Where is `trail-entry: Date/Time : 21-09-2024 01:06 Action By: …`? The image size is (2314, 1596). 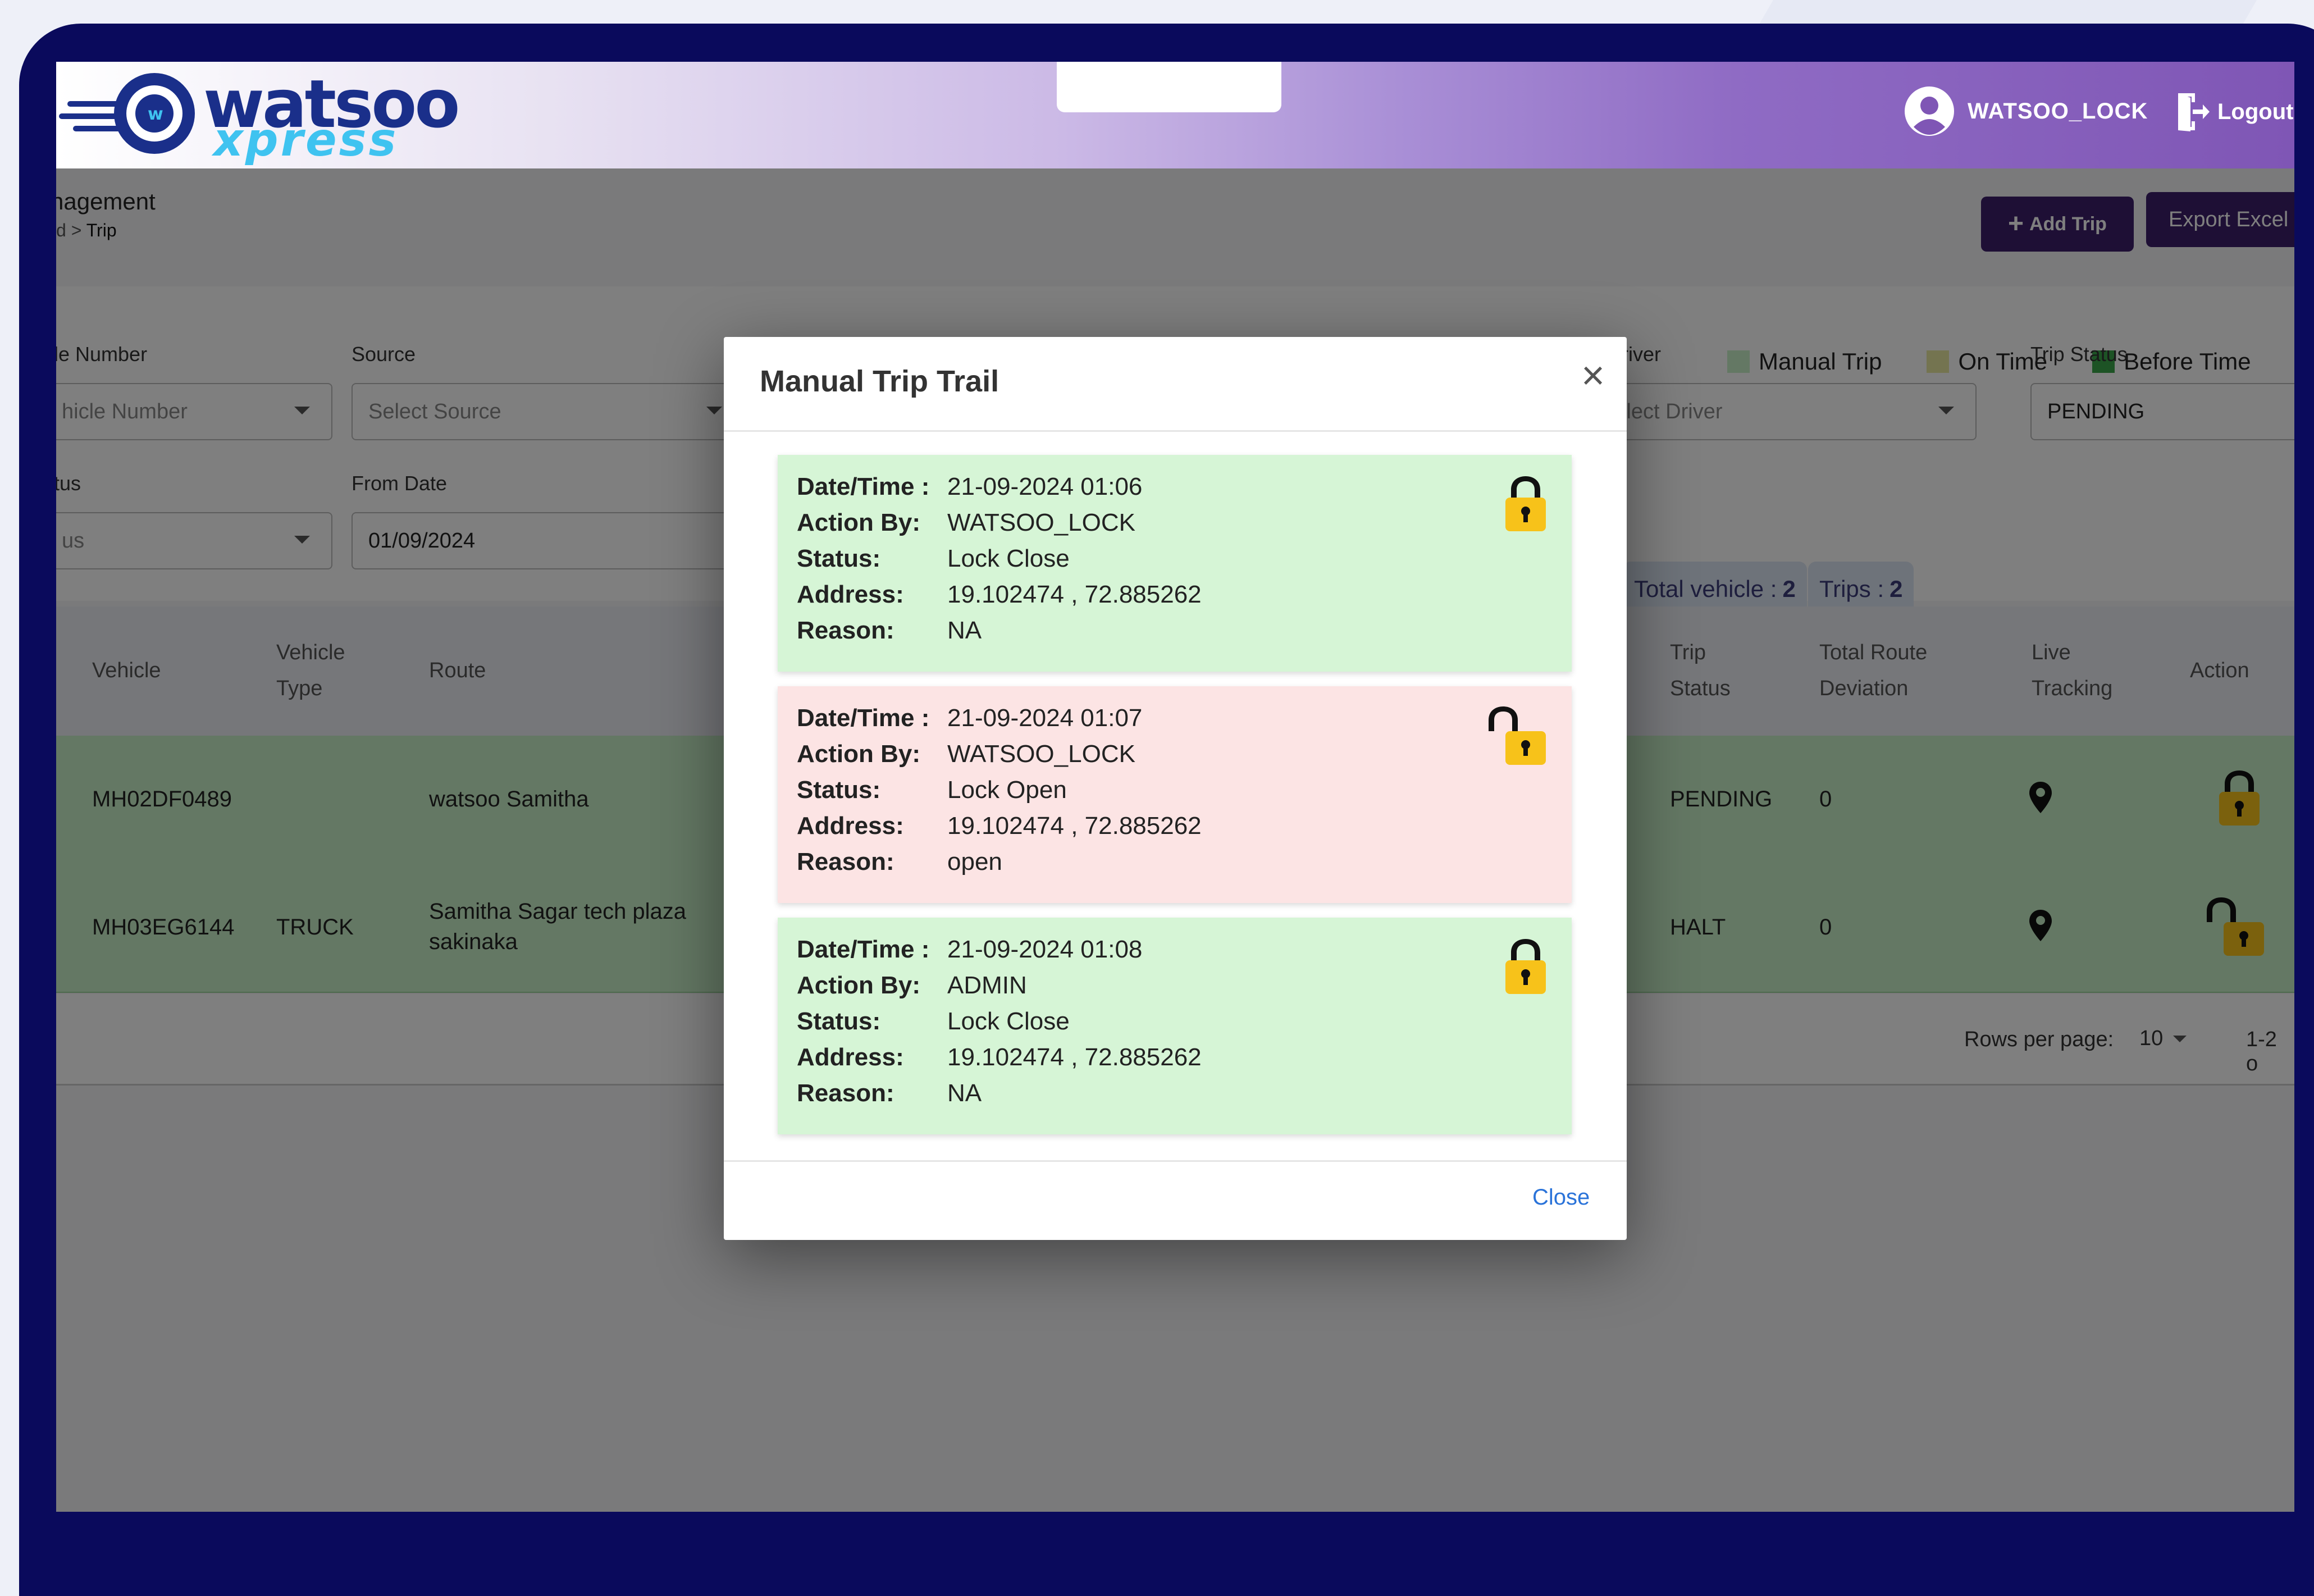
trail-entry: Date/Time : 21-09-2024 01:06 Action By: … is located at coordinates (1175, 563).